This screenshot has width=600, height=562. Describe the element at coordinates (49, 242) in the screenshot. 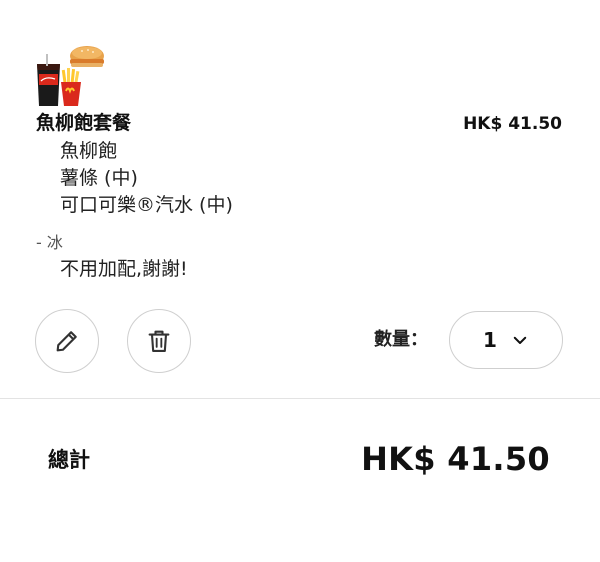

I see `modifier-label: - 冰` at that location.